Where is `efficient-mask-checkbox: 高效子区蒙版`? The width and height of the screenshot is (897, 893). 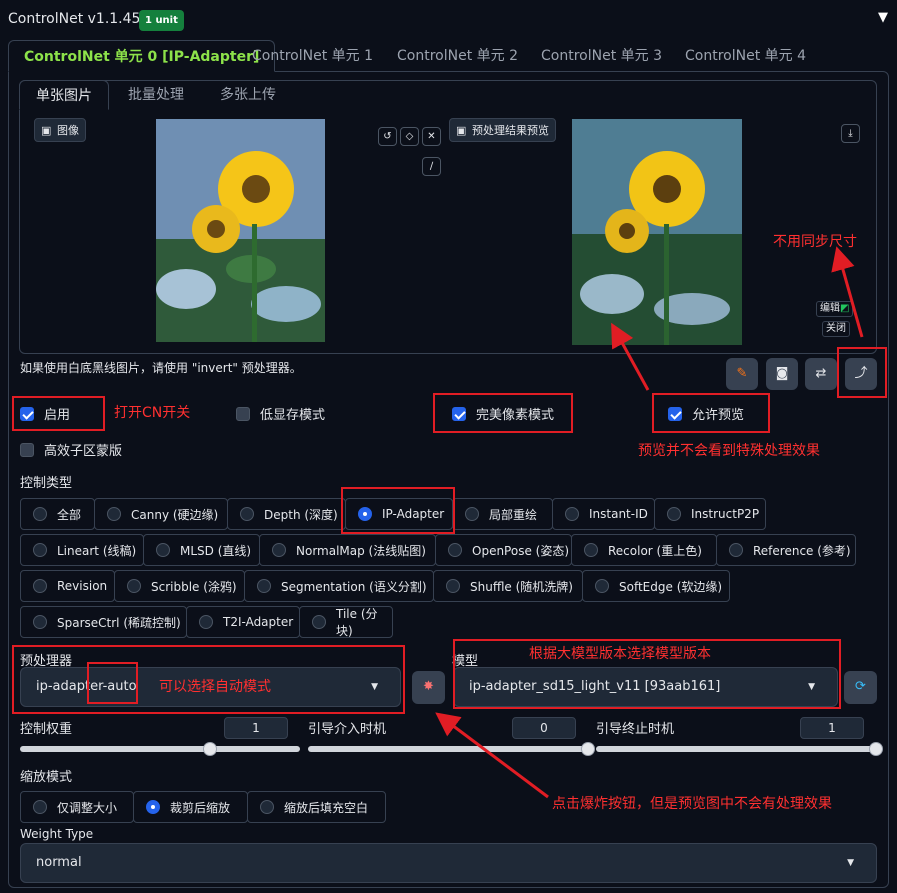
efficient-mask-checkbox: 高效子区蒙版 is located at coordinates (71, 449).